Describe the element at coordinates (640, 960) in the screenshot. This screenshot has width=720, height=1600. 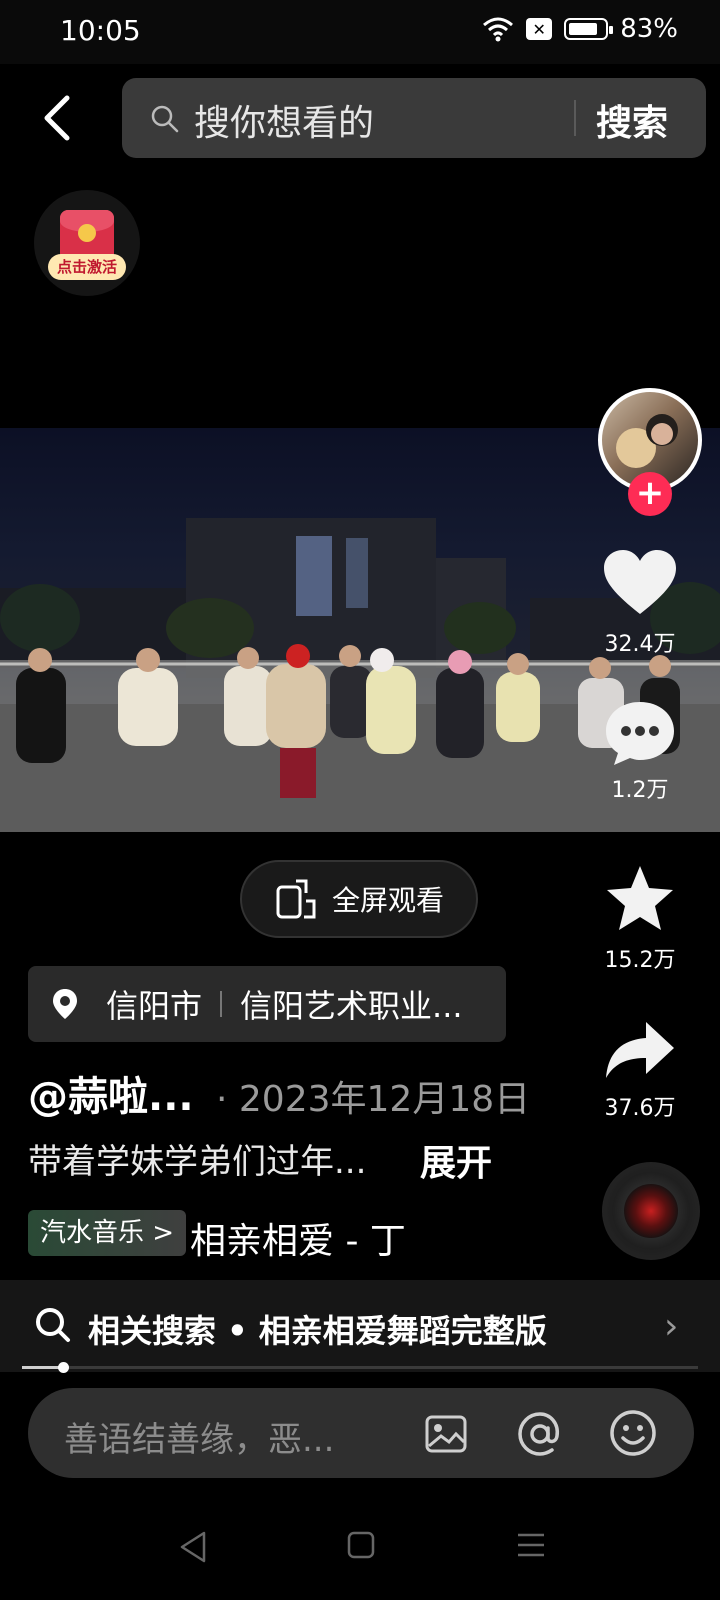
I see `favorite-count: 15.2万` at that location.